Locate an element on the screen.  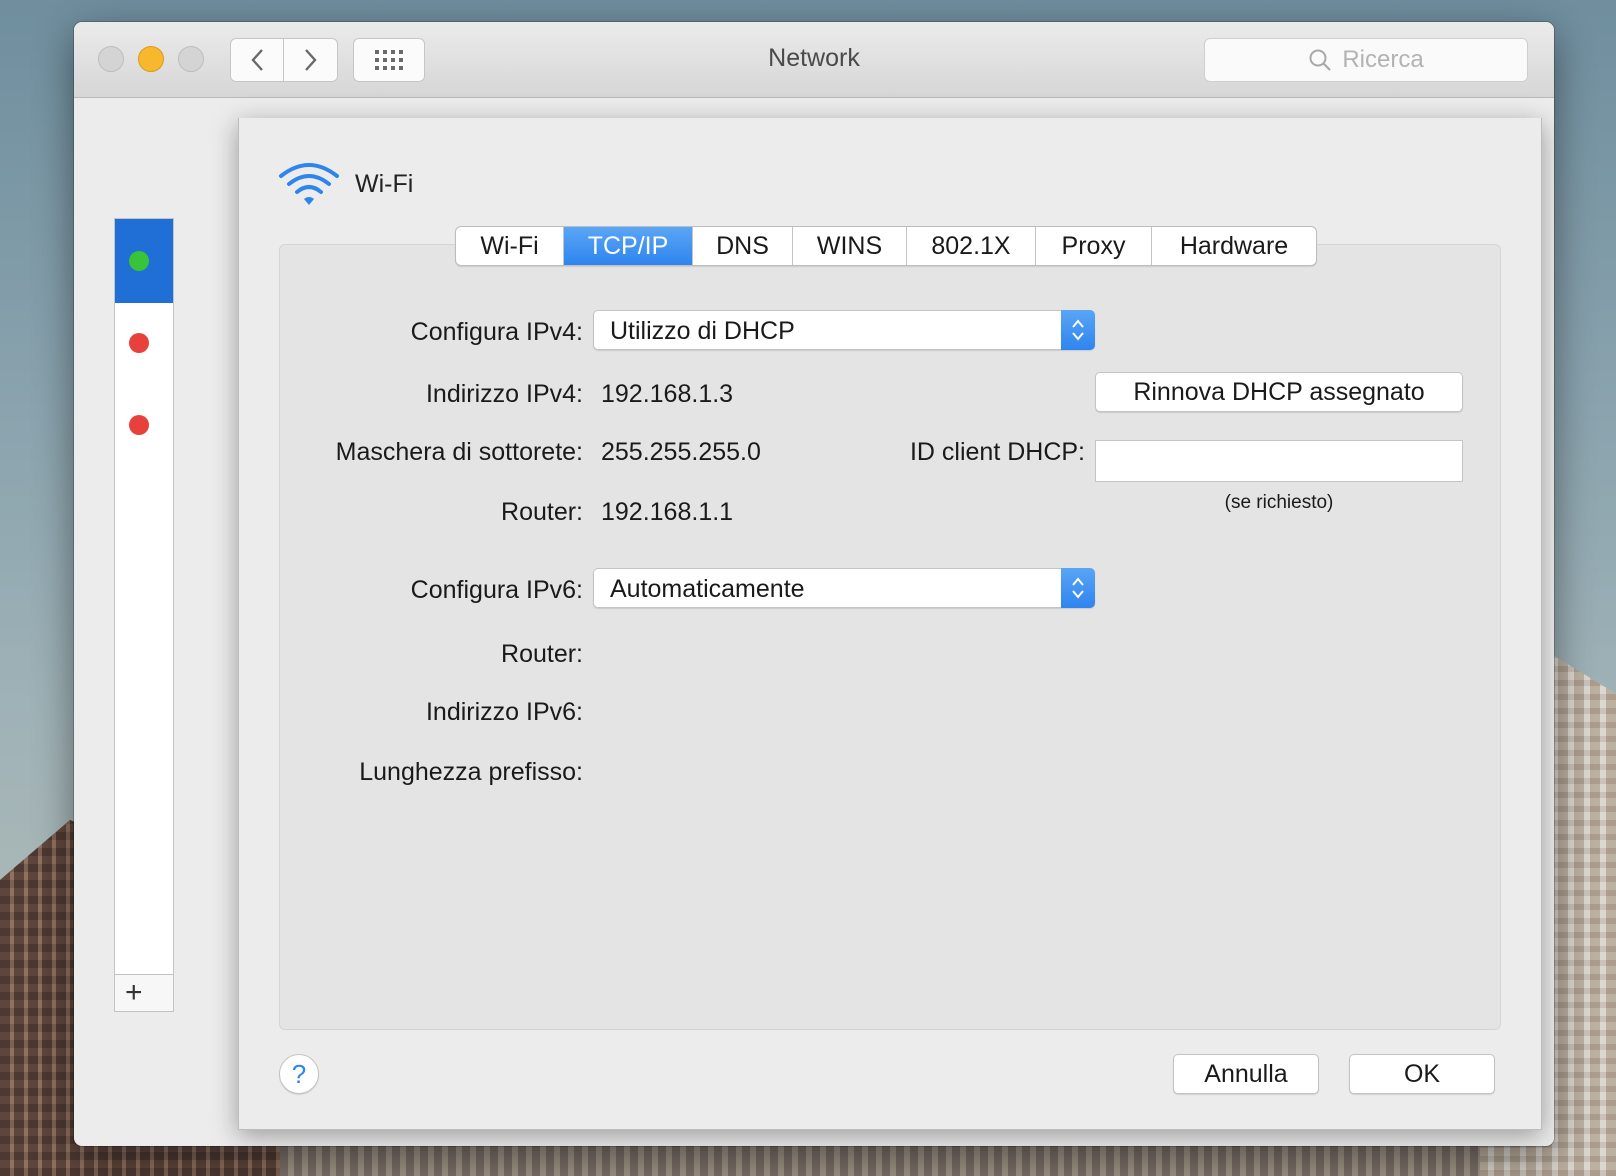
search-placeholder: Ricerca is located at coordinates (1383, 59).